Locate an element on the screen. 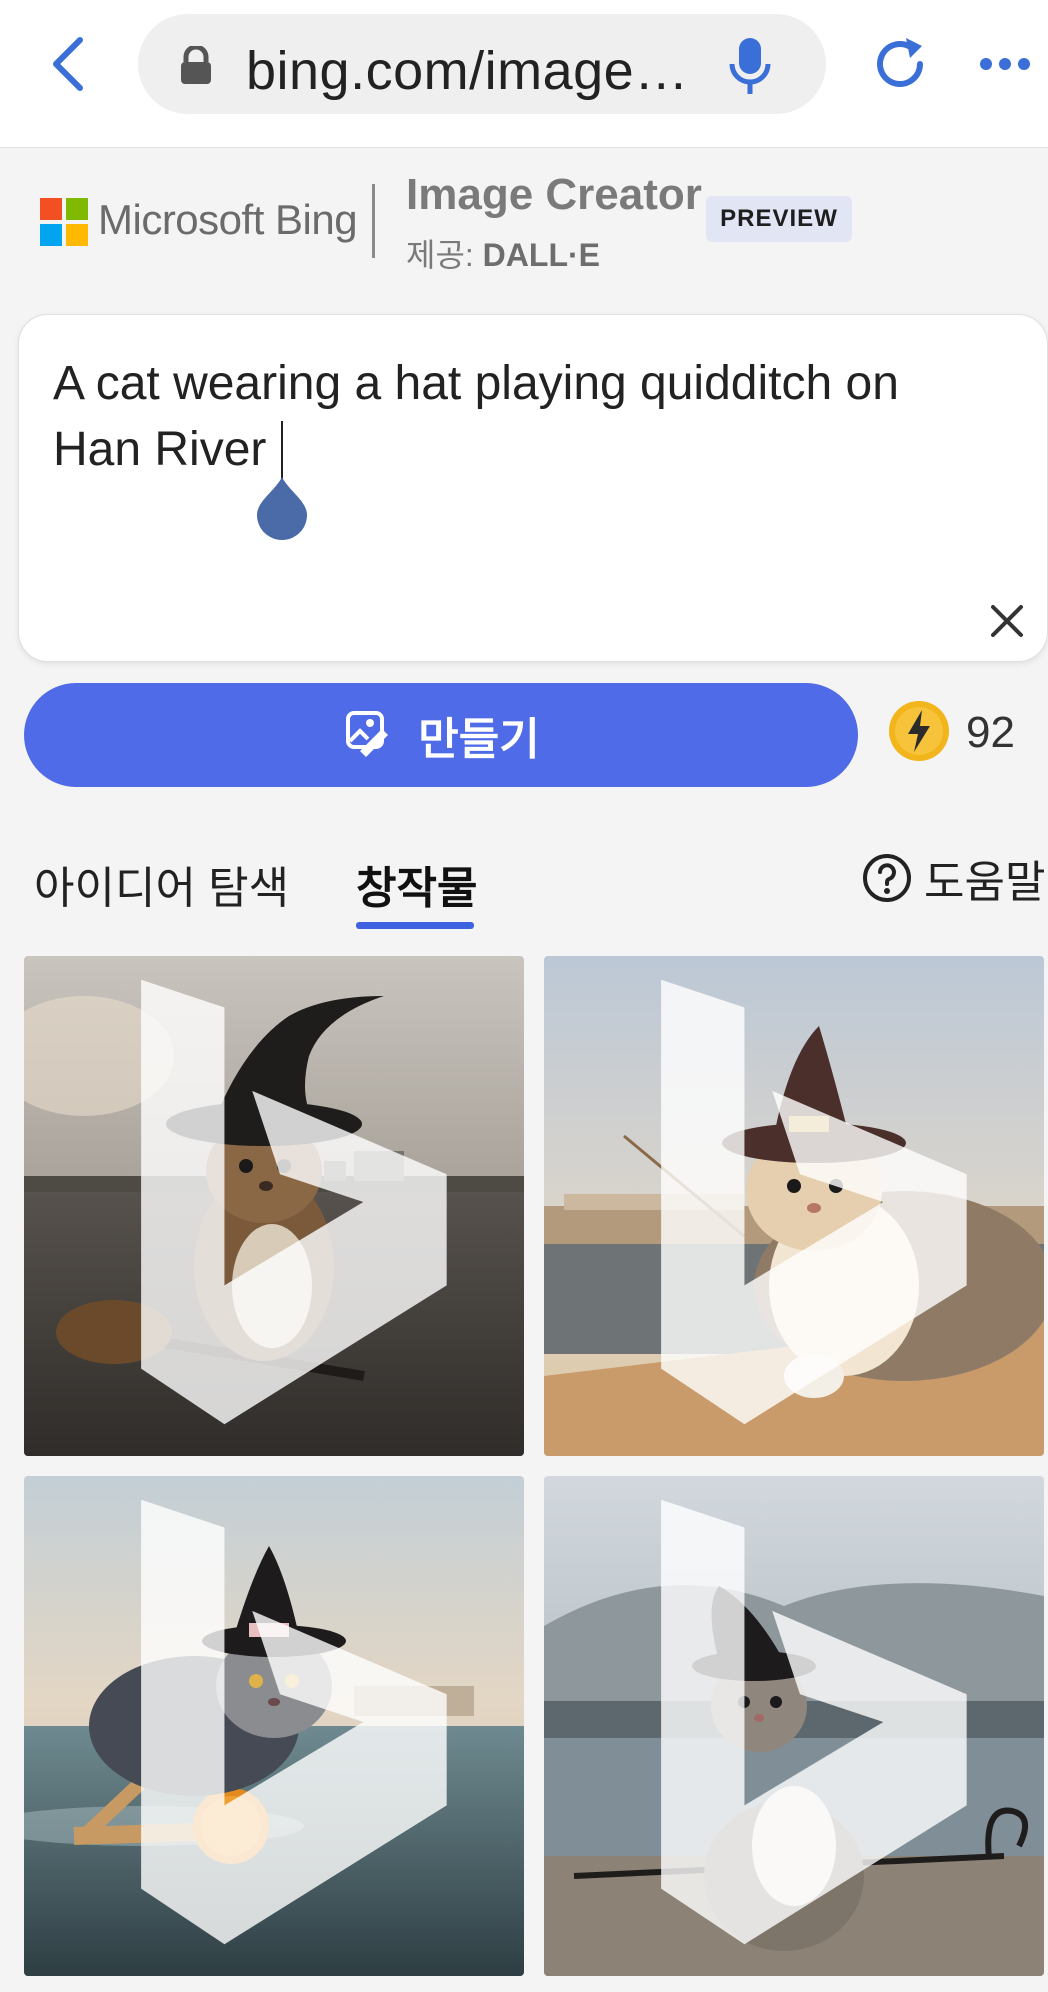 The image size is (1048, 1992). caret-handle-icon is located at coordinates (282, 508).